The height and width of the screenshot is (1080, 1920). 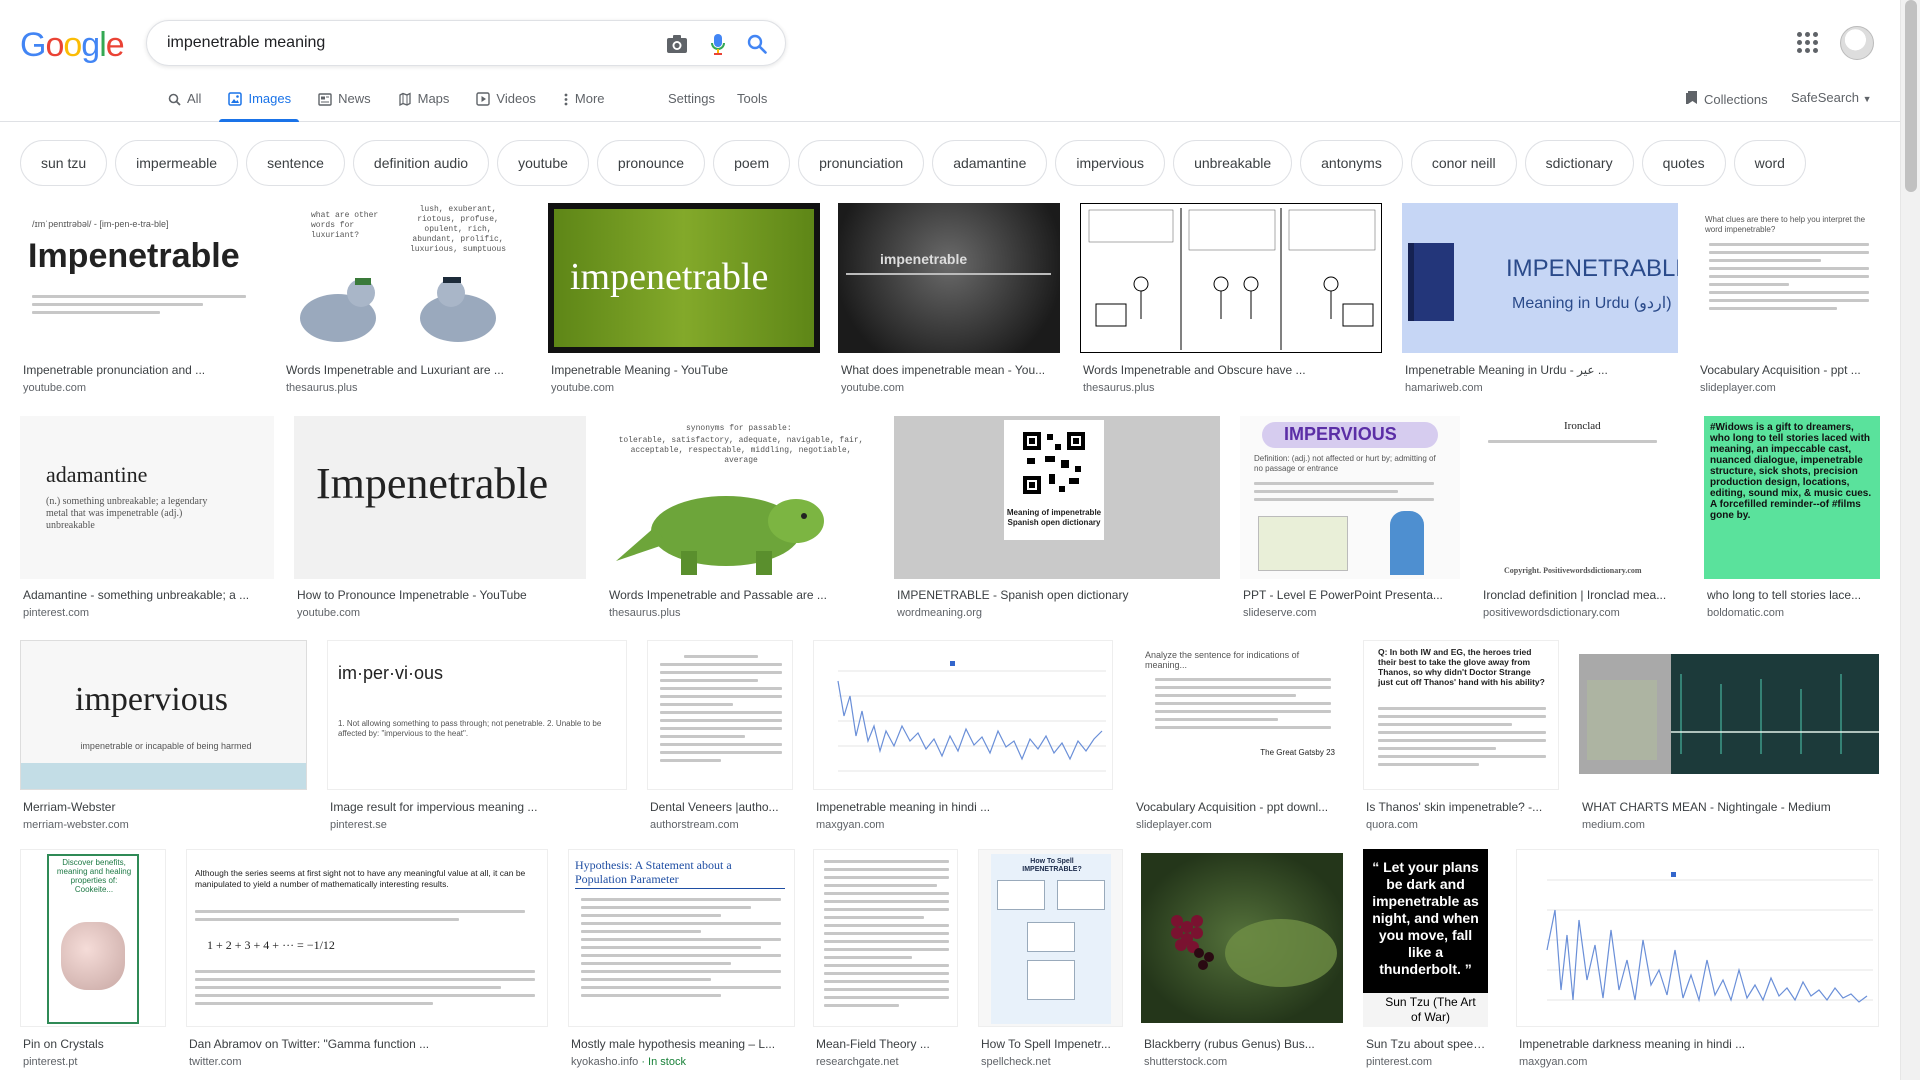 I want to click on videos-icon, so click(x=483, y=99).